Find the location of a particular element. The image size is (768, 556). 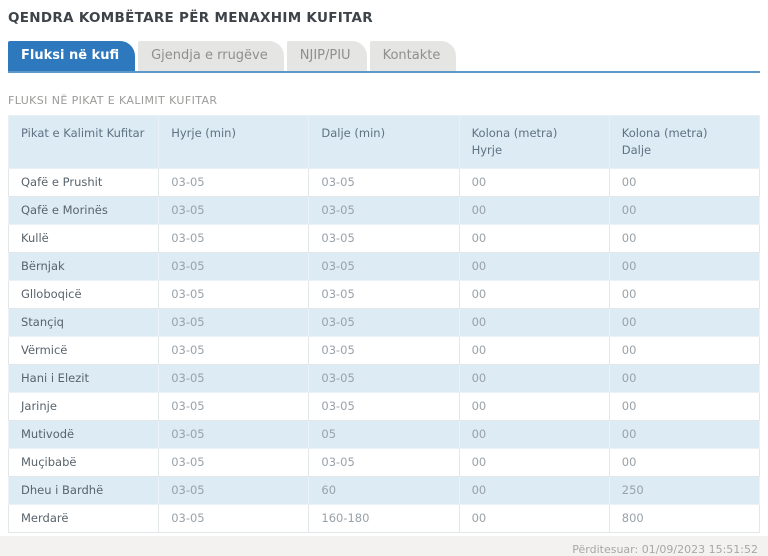

cell-name: Muçibabë is located at coordinates (83, 462).